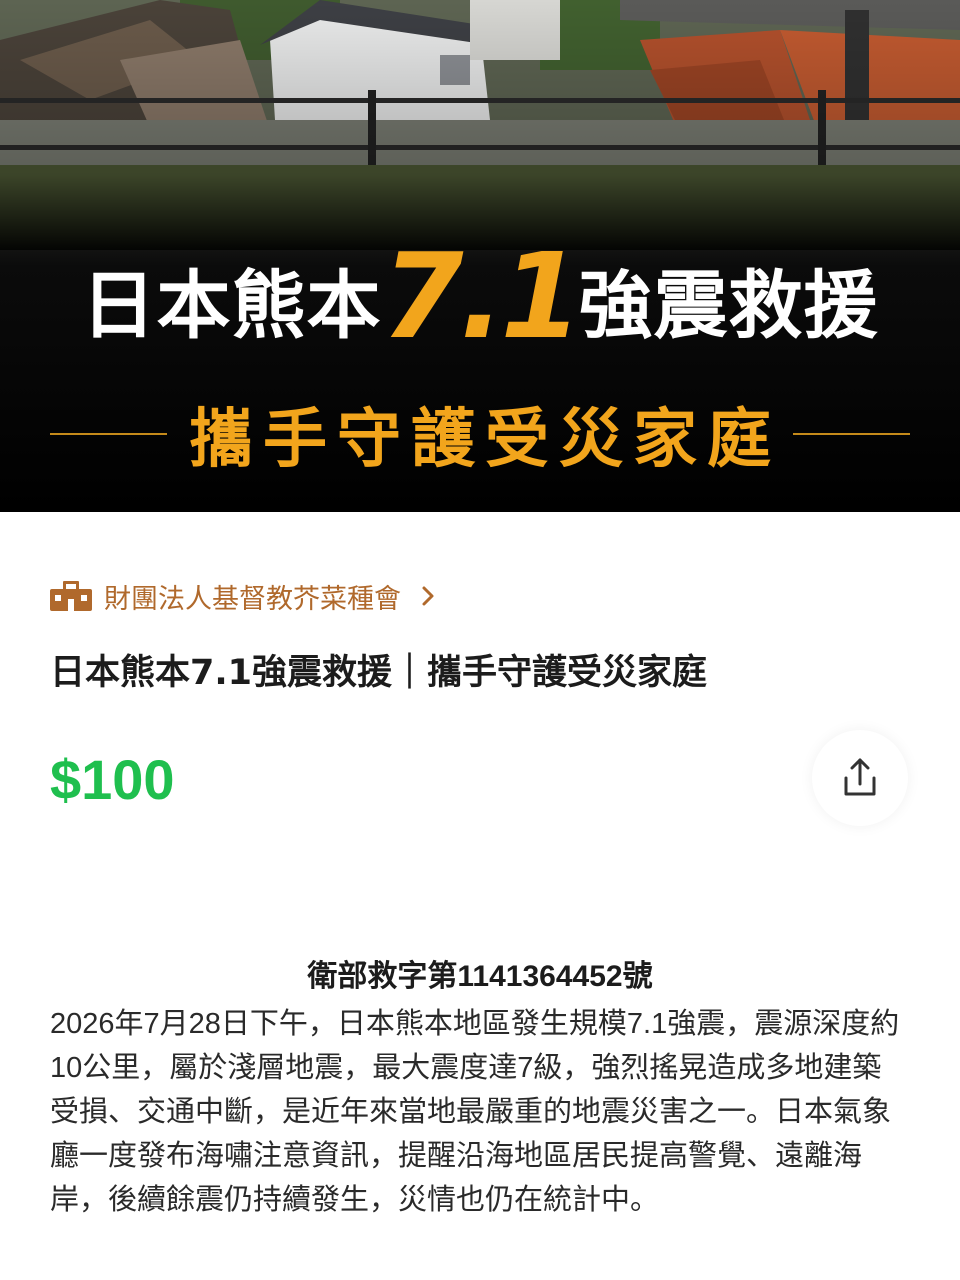 The image size is (960, 1280). What do you see at coordinates (108, 434) in the screenshot?
I see `divider-left` at bounding box center [108, 434].